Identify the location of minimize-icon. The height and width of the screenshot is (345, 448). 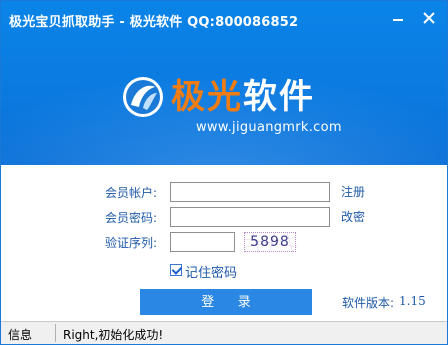
(398, 20).